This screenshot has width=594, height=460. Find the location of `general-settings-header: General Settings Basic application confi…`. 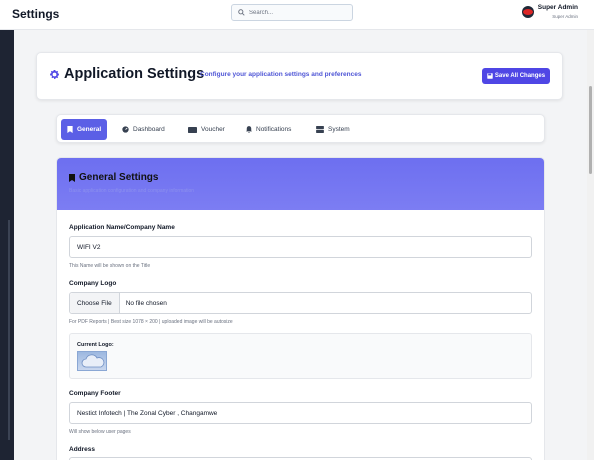

general-settings-header: General Settings Basic application confi… is located at coordinates (300, 184).